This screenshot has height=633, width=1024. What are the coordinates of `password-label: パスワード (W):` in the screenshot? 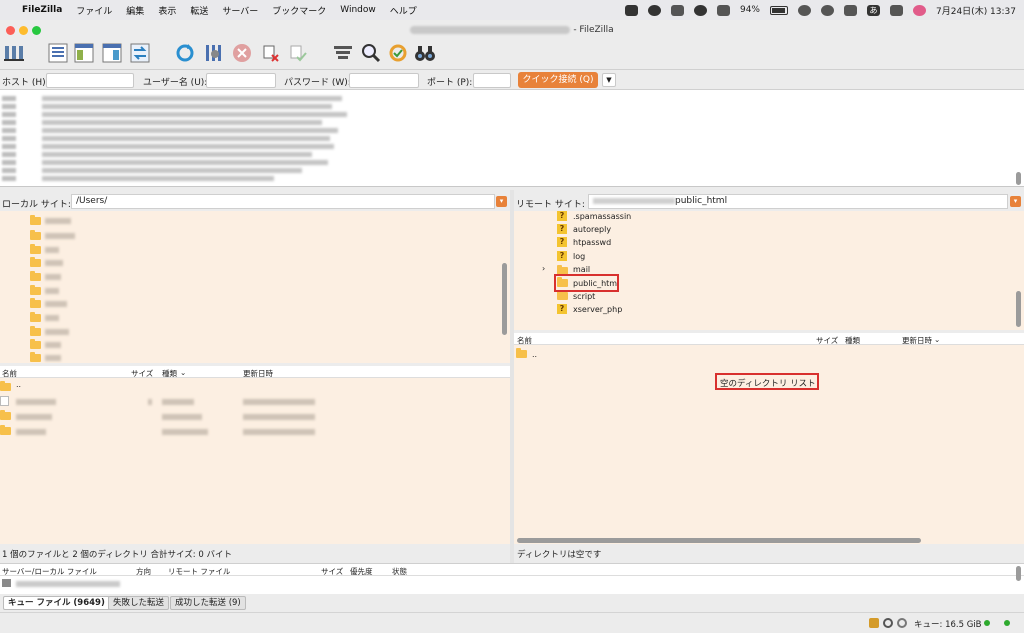 It's located at (317, 83).